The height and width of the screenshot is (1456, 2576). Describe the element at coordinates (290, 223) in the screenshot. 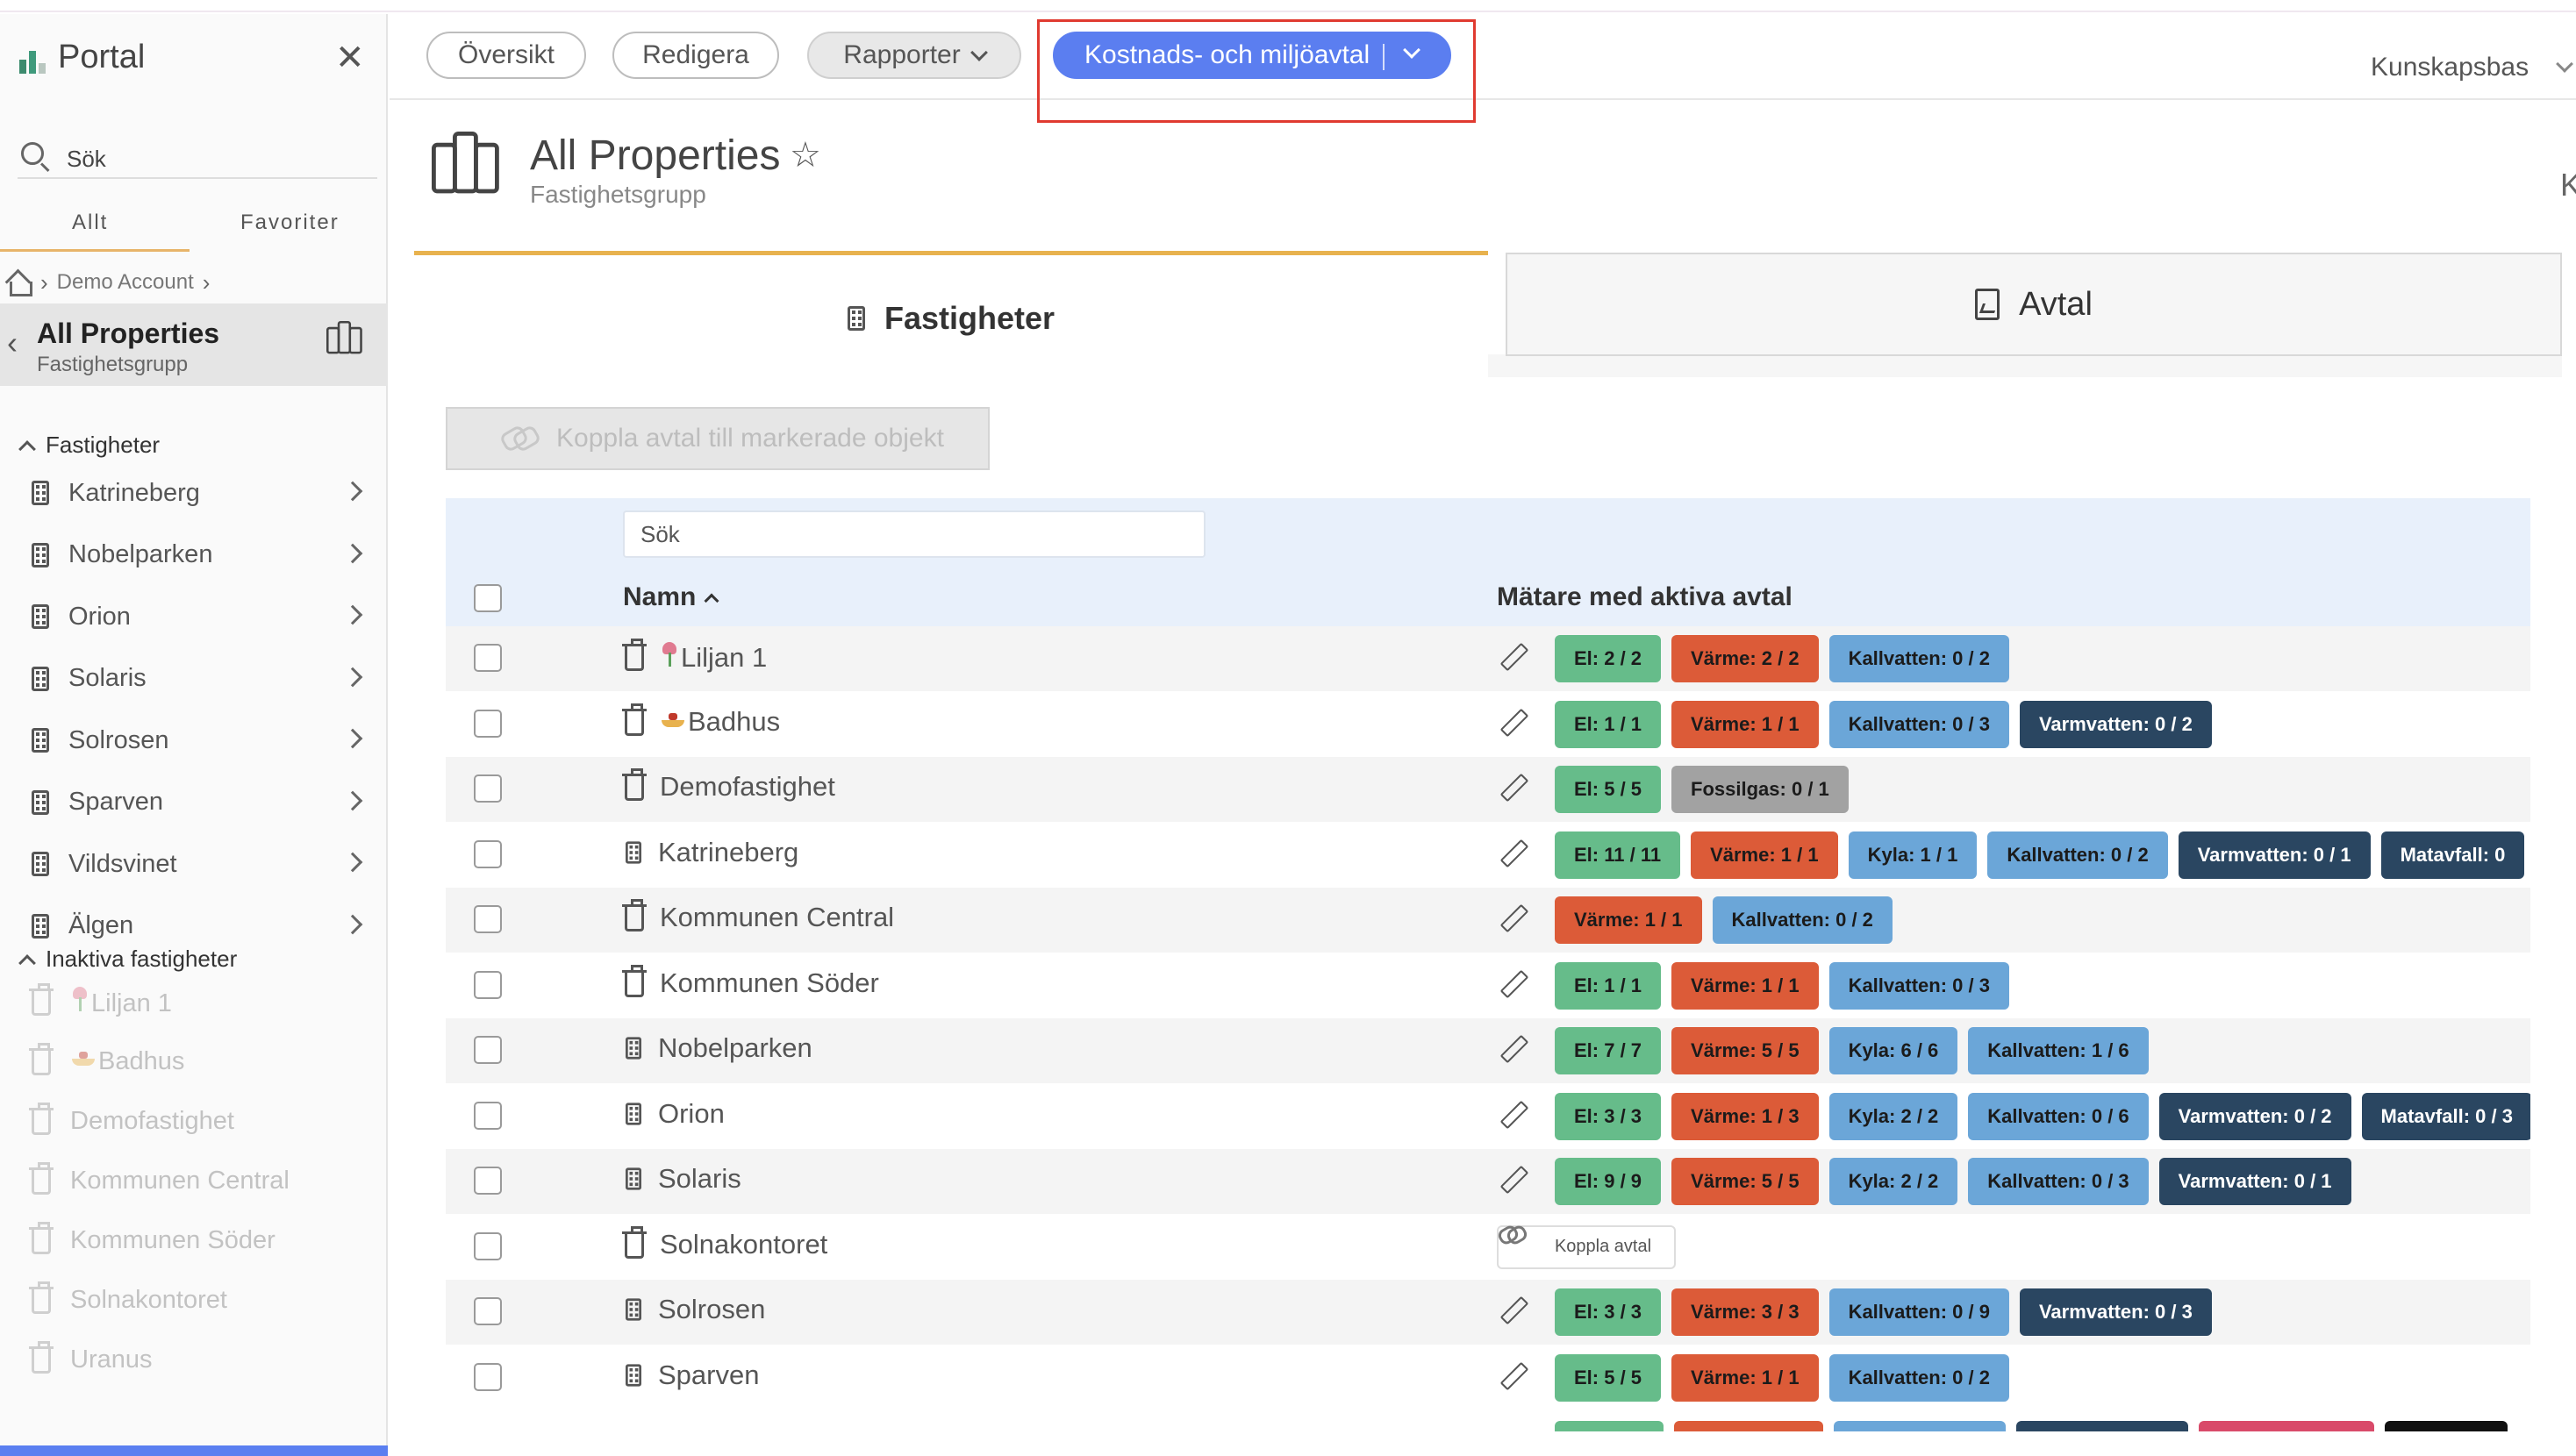

I see `tab-favorites: Favoriter` at that location.